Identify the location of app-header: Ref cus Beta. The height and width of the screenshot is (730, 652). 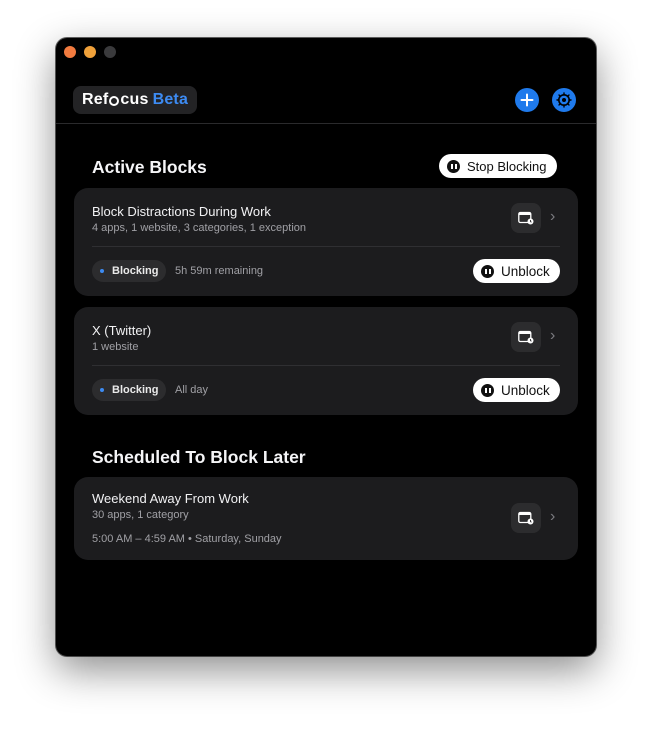
(326, 103).